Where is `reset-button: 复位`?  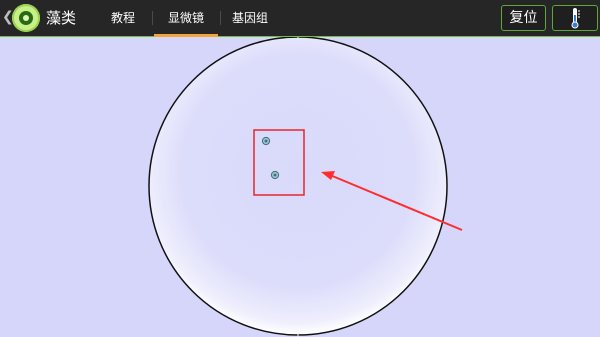 reset-button: 复位 is located at coordinates (523, 18).